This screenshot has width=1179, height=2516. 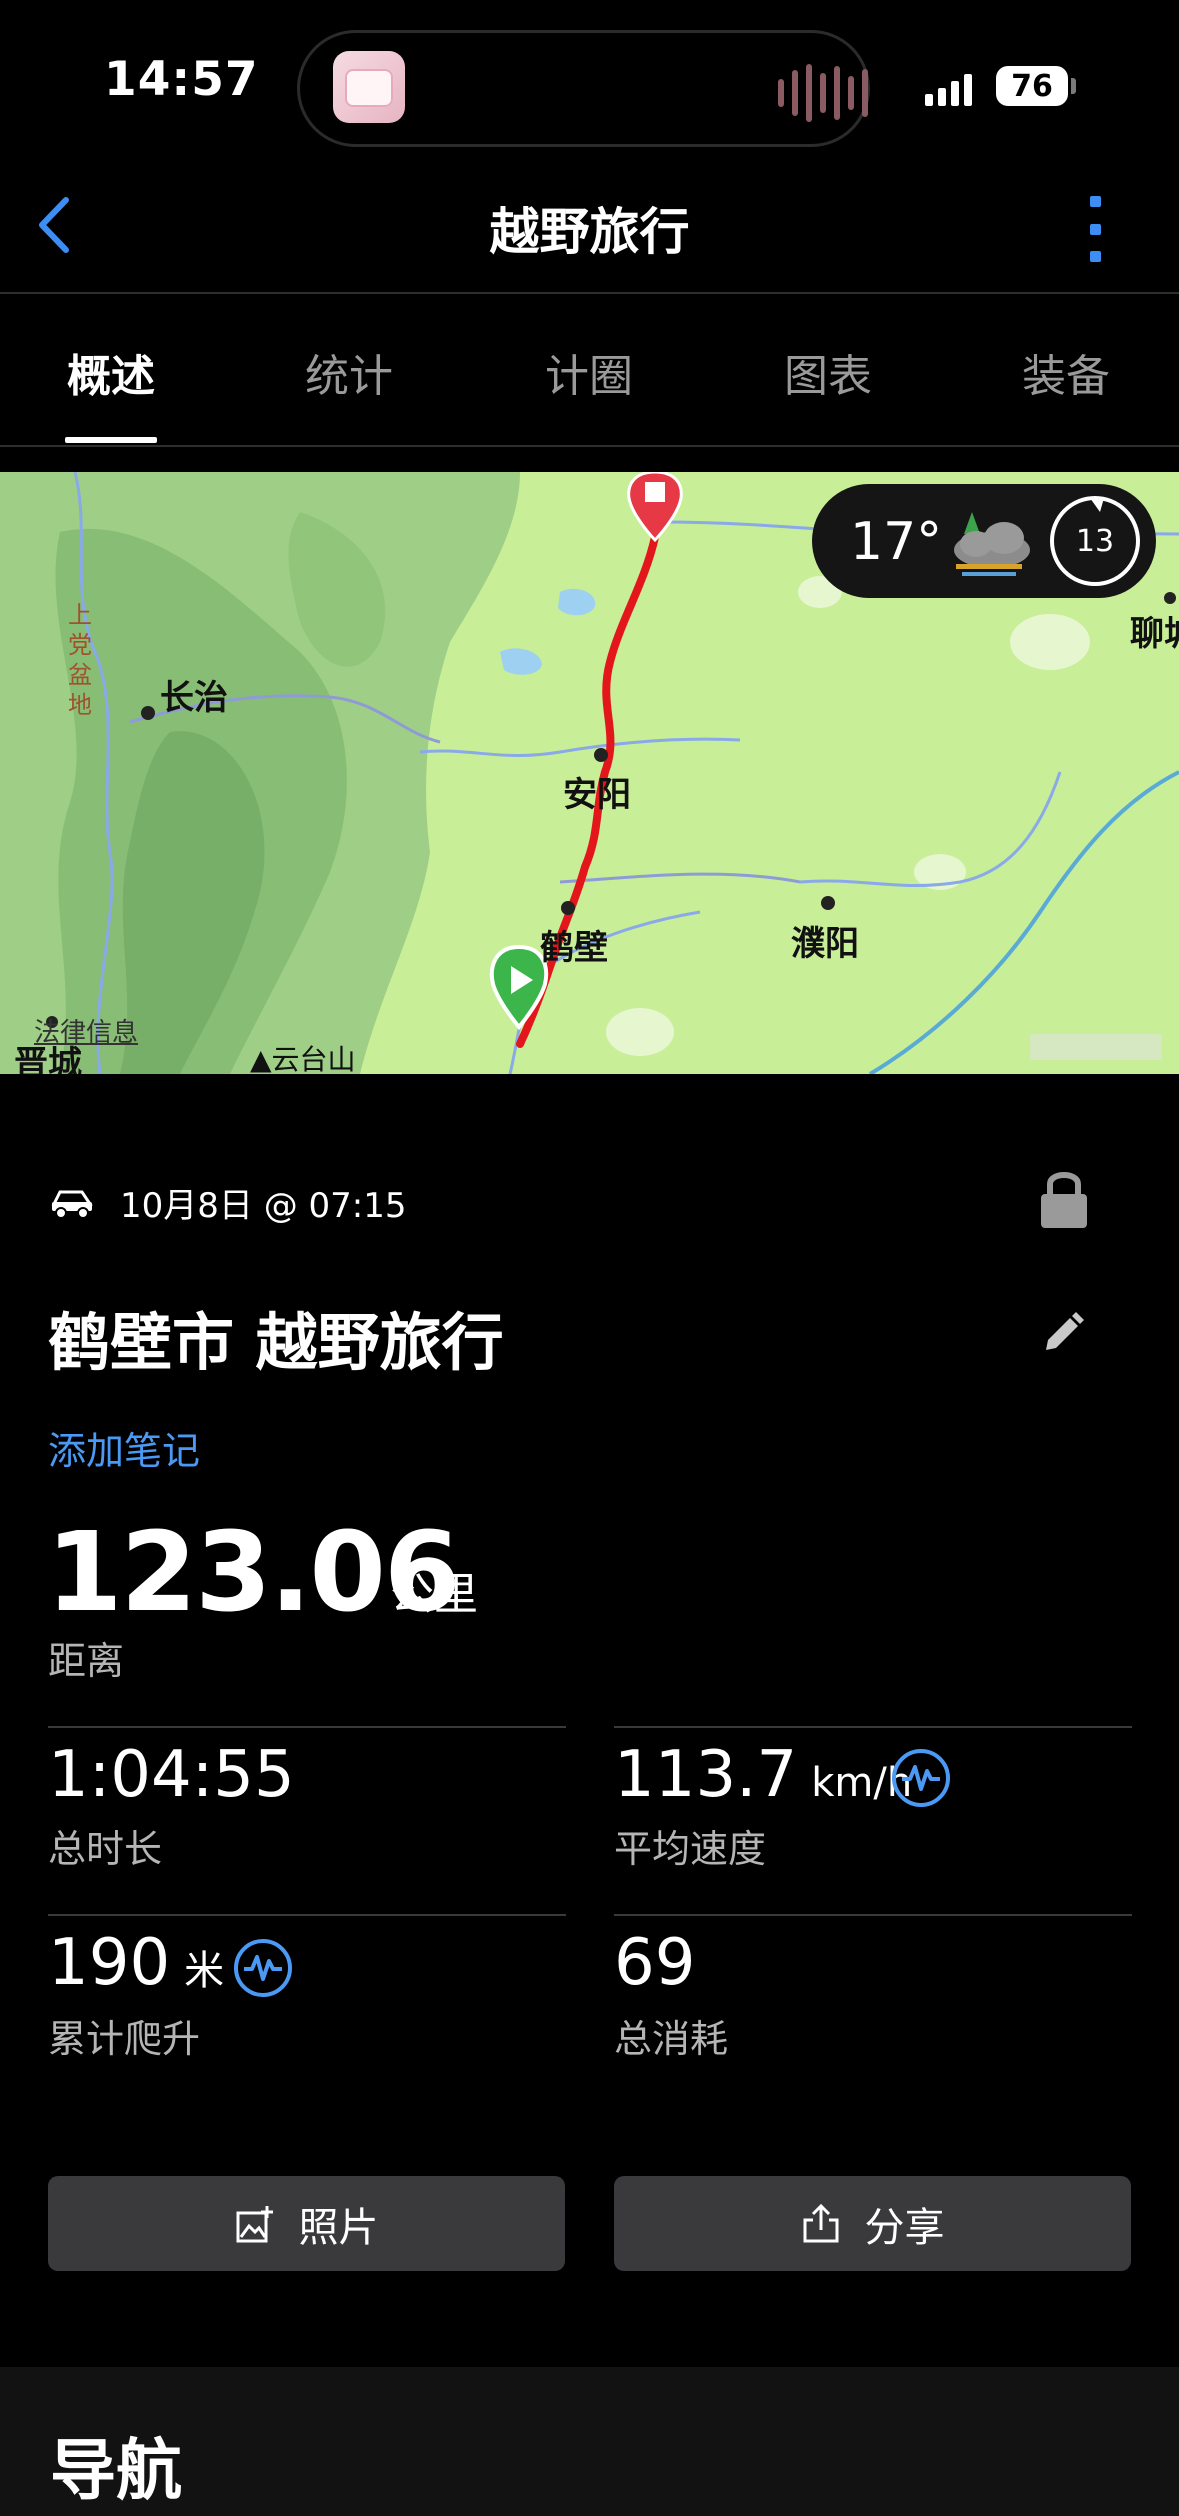 I want to click on map-label-liaocheng: 聊城, so click(x=1154, y=634).